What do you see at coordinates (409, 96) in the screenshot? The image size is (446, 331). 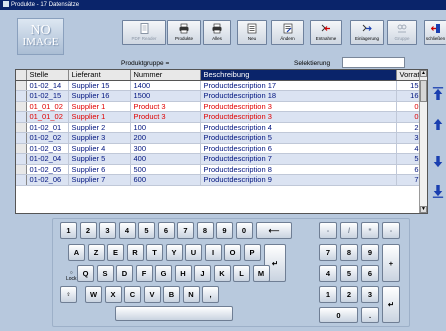 I see `cell-vorrat: 16` at bounding box center [409, 96].